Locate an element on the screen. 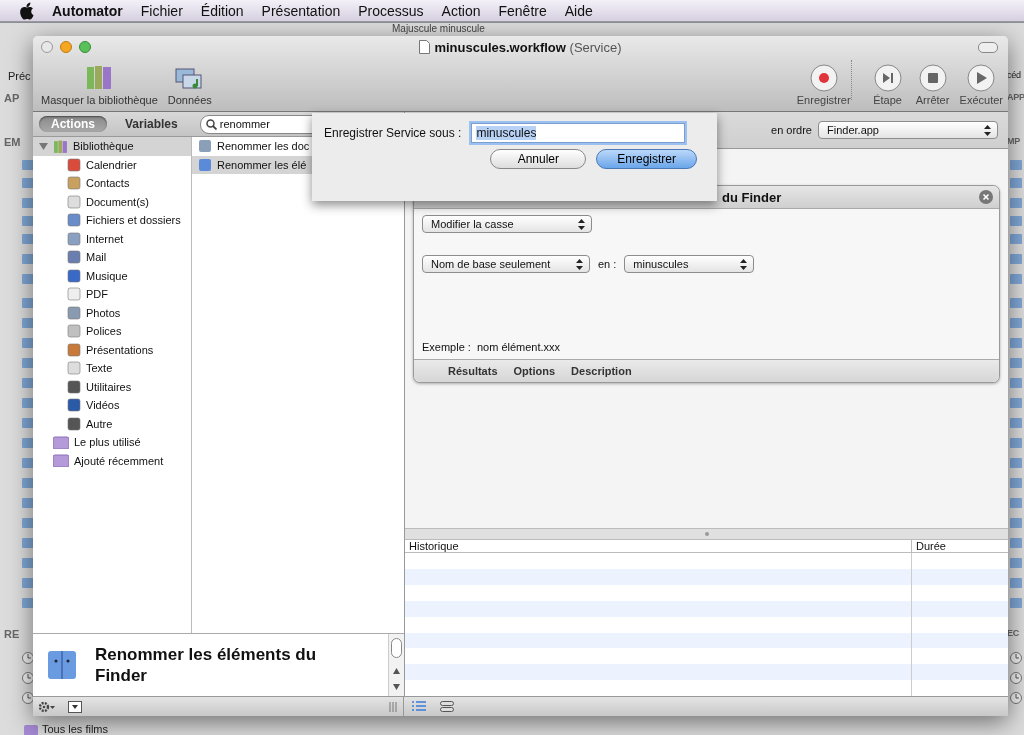 The width and height of the screenshot is (1024, 735). close-icon is located at coordinates (986, 197).